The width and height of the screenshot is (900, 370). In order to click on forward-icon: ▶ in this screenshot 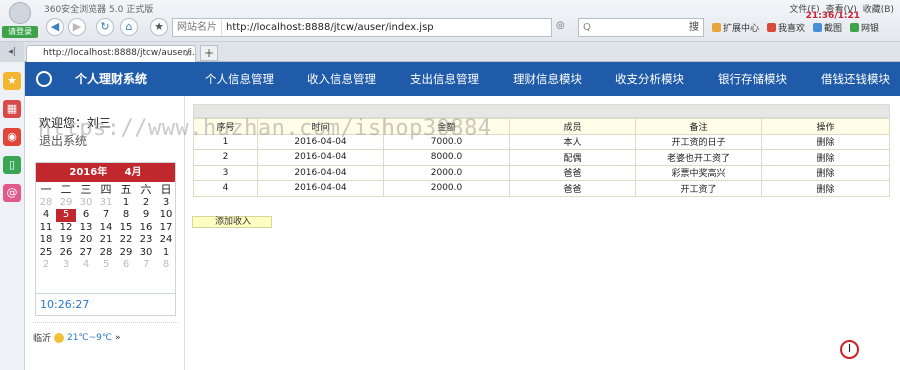, I will do `click(77, 27)`.